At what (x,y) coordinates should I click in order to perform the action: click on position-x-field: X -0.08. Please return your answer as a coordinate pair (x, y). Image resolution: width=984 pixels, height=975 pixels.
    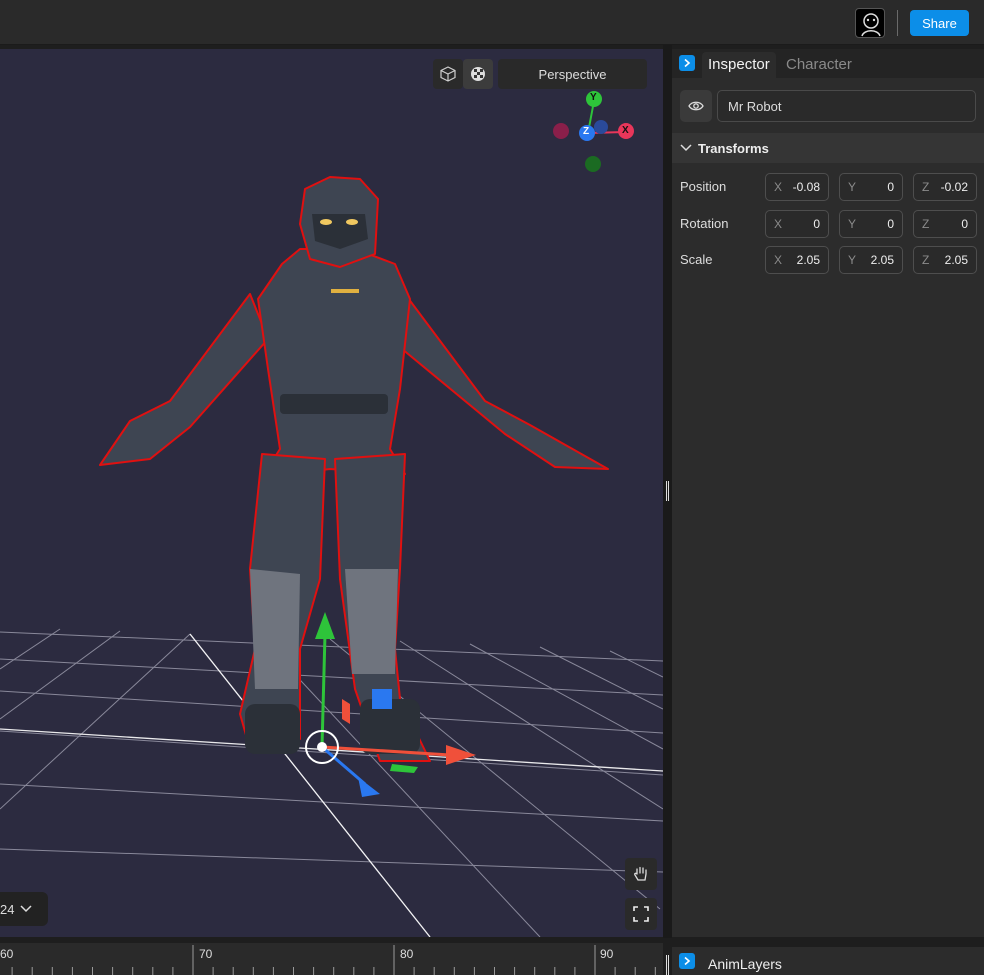
    Looking at the image, I should click on (797, 187).